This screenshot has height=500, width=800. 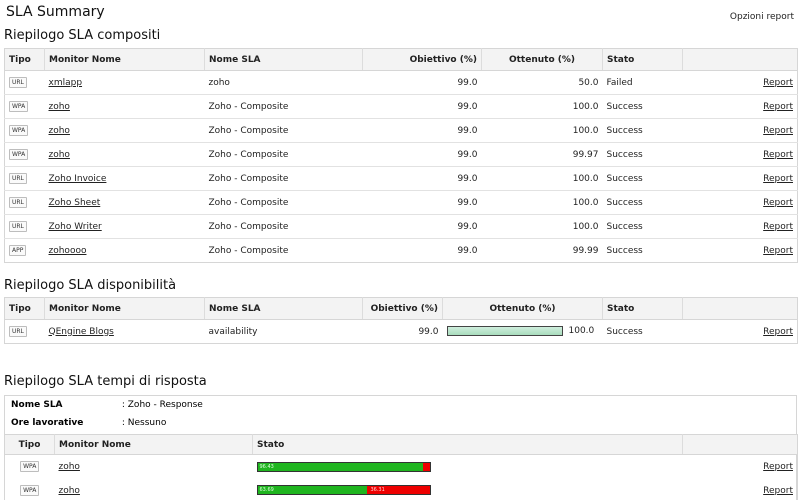 I want to click on success-percent-label: 96.43, so click(x=266, y=466).